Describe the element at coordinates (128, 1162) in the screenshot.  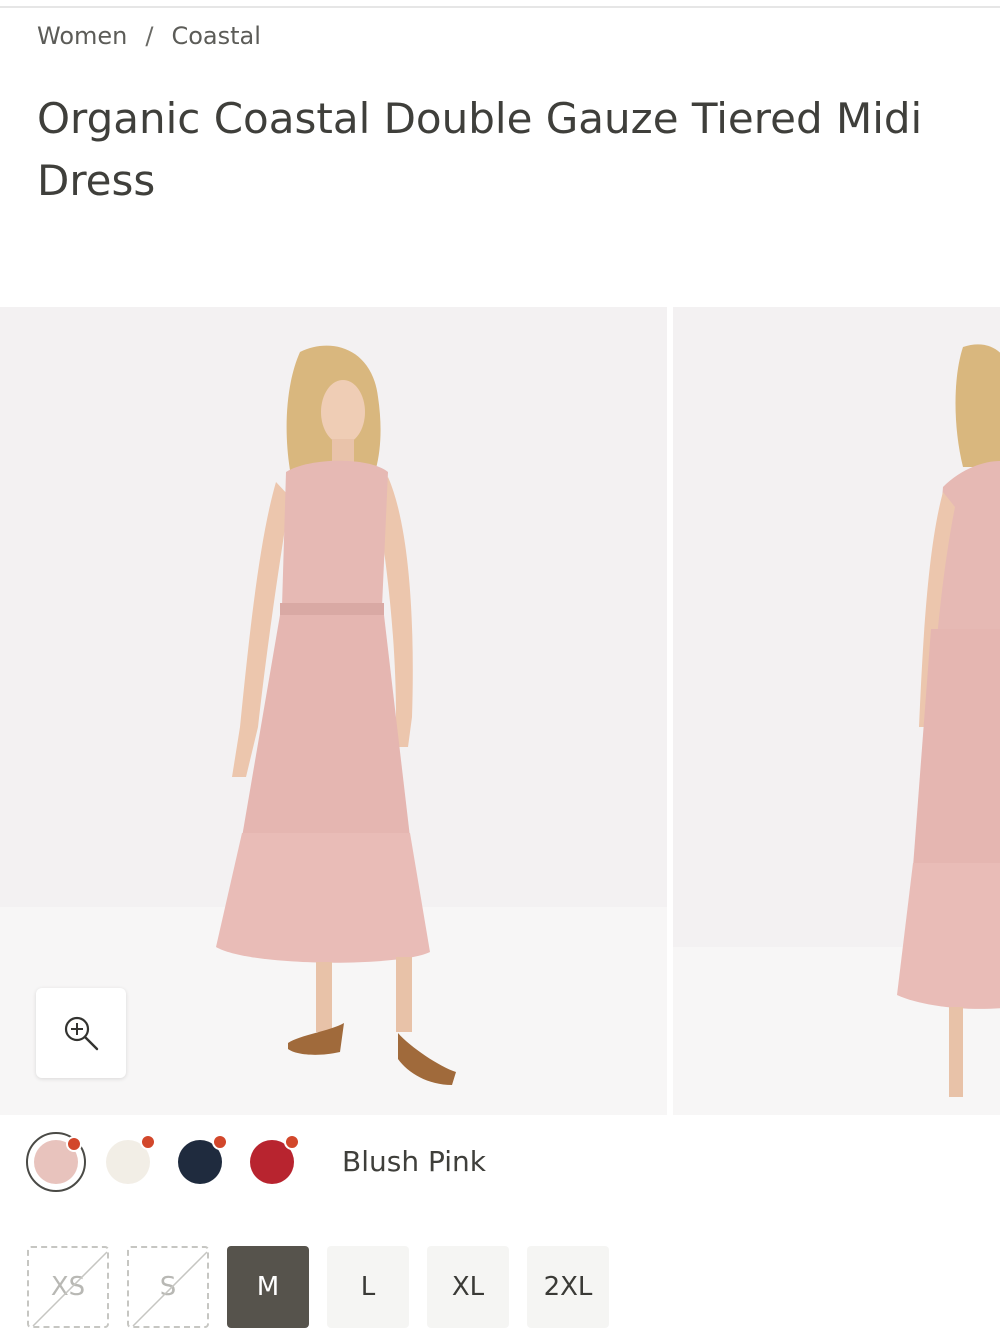
I see `color-swatch-ivory` at that location.